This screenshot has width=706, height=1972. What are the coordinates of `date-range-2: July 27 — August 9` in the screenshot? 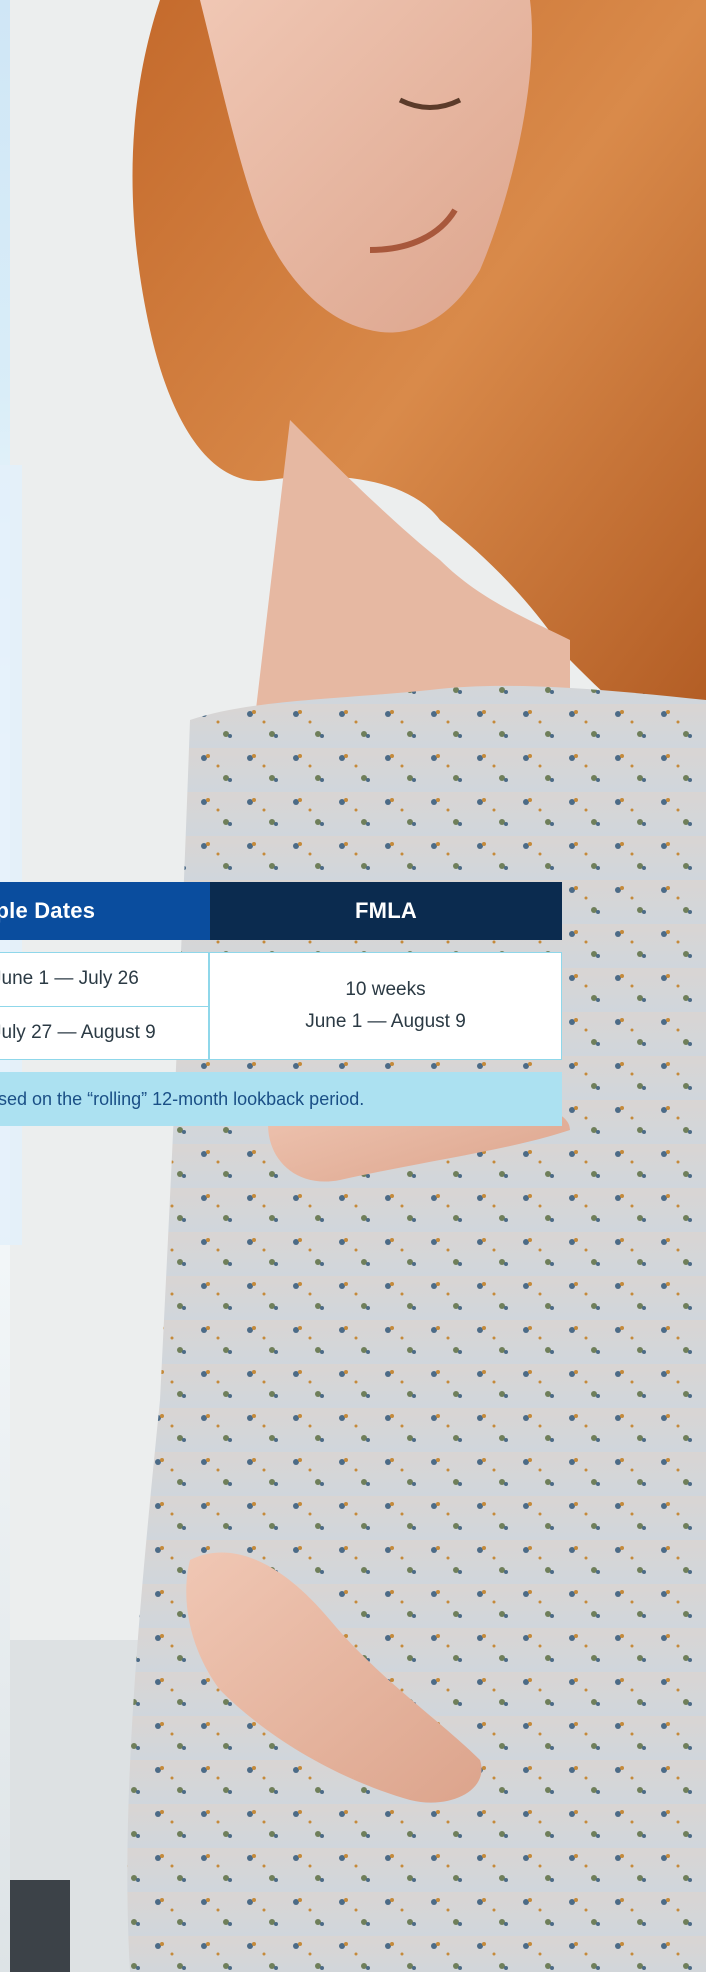 It's located at (78, 1032).